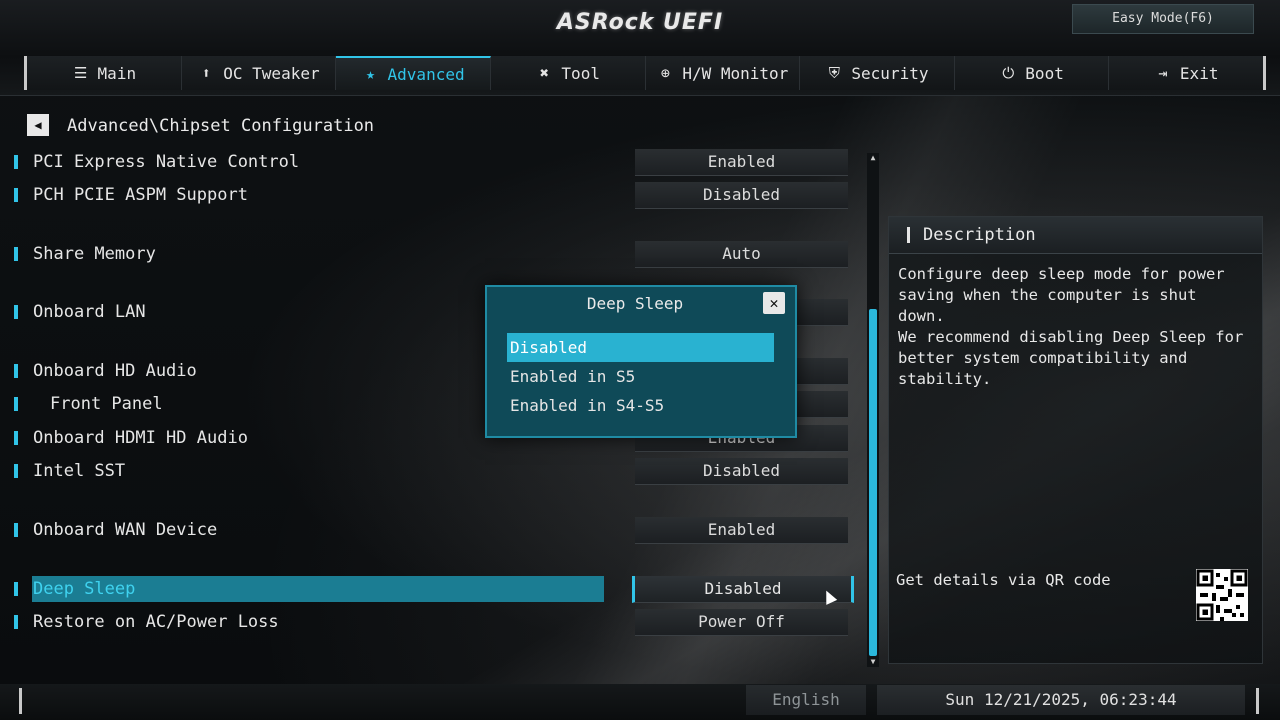 Image resolution: width=1280 pixels, height=720 pixels. I want to click on setting-row-onboard-wan-device: Onboard WAN Device Enabled, so click(430, 530).